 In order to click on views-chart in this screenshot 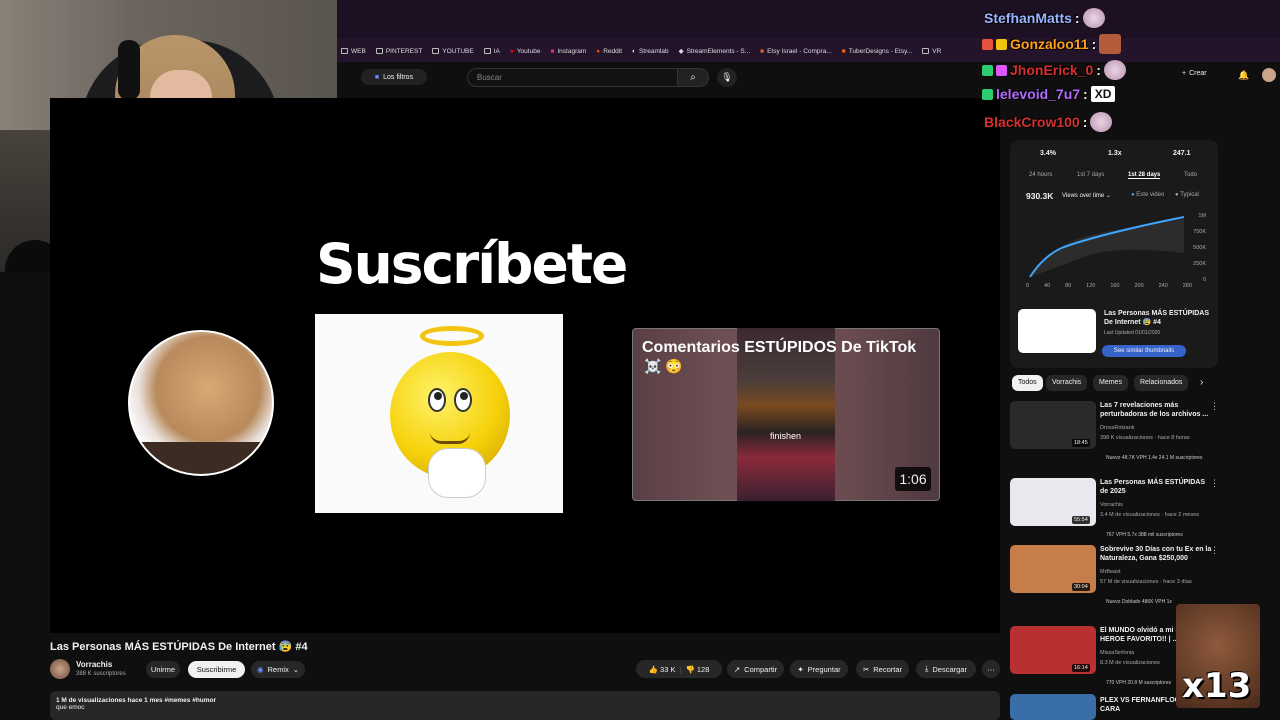, I will do `click(1107, 247)`.